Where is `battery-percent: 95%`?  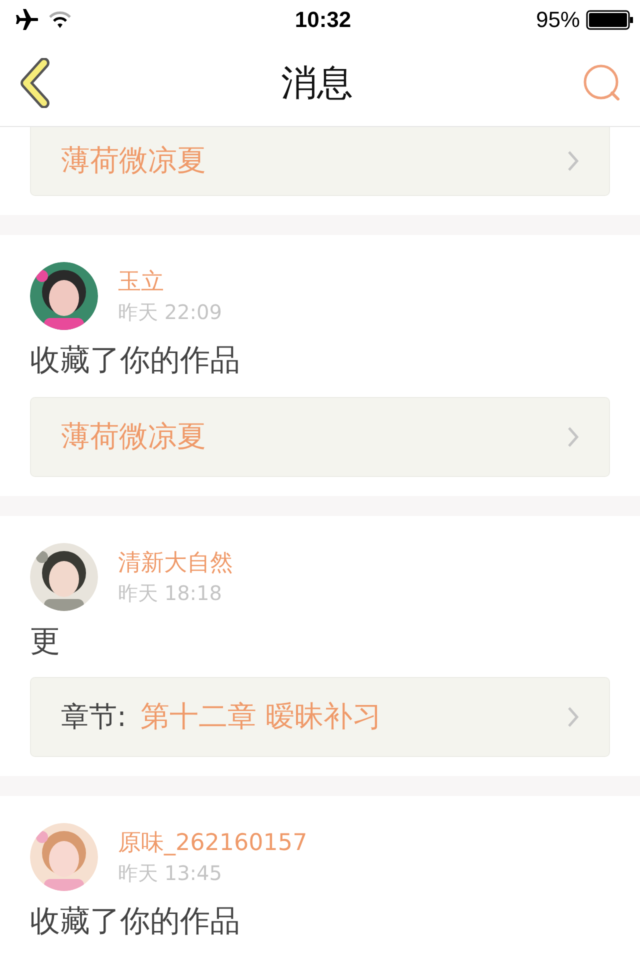 battery-percent: 95% is located at coordinates (558, 20).